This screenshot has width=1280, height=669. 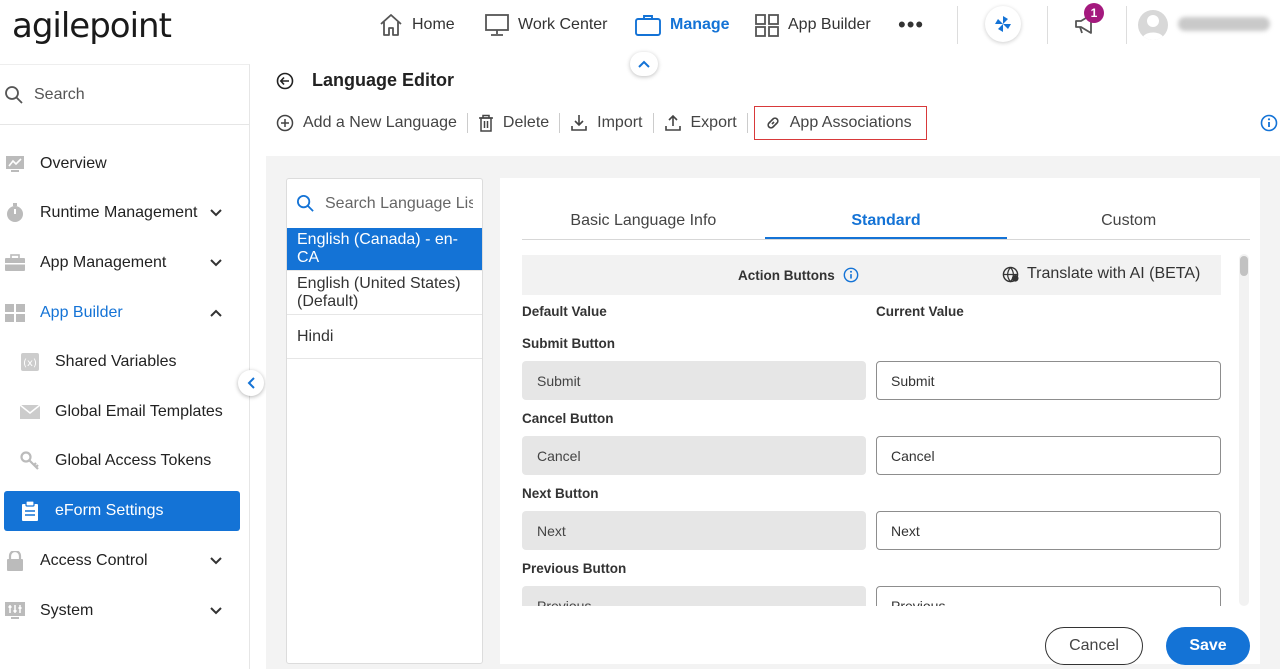 I want to click on sidebar-item-global-access-tokens: Global Access Tokens, so click(x=125, y=461).